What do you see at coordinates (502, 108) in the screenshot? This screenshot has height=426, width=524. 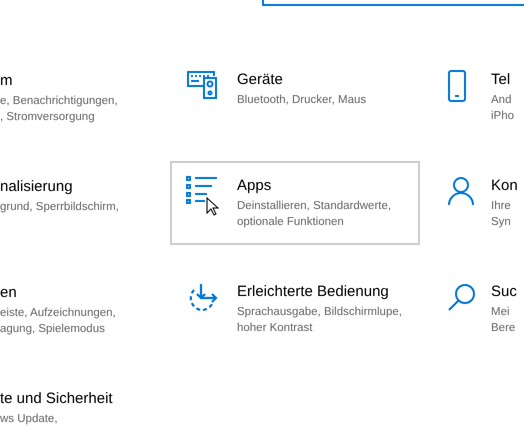 I see `tile-description: And iPho` at bounding box center [502, 108].